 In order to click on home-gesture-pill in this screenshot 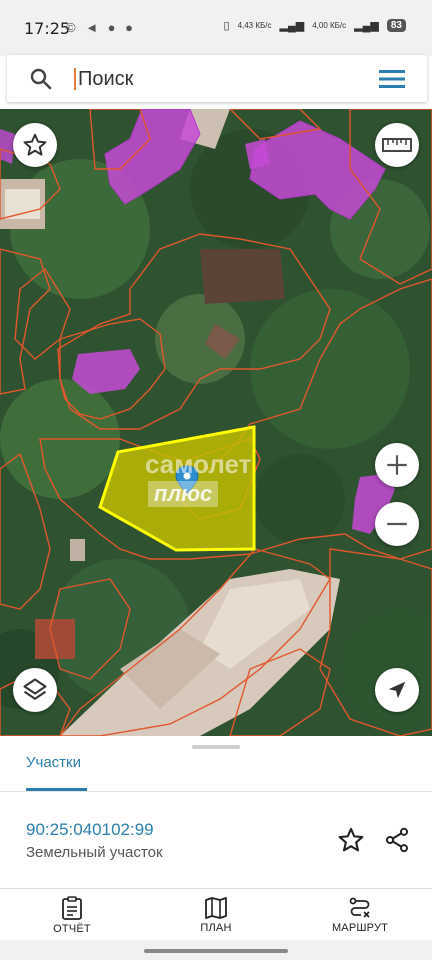, I will do `click(216, 951)`.